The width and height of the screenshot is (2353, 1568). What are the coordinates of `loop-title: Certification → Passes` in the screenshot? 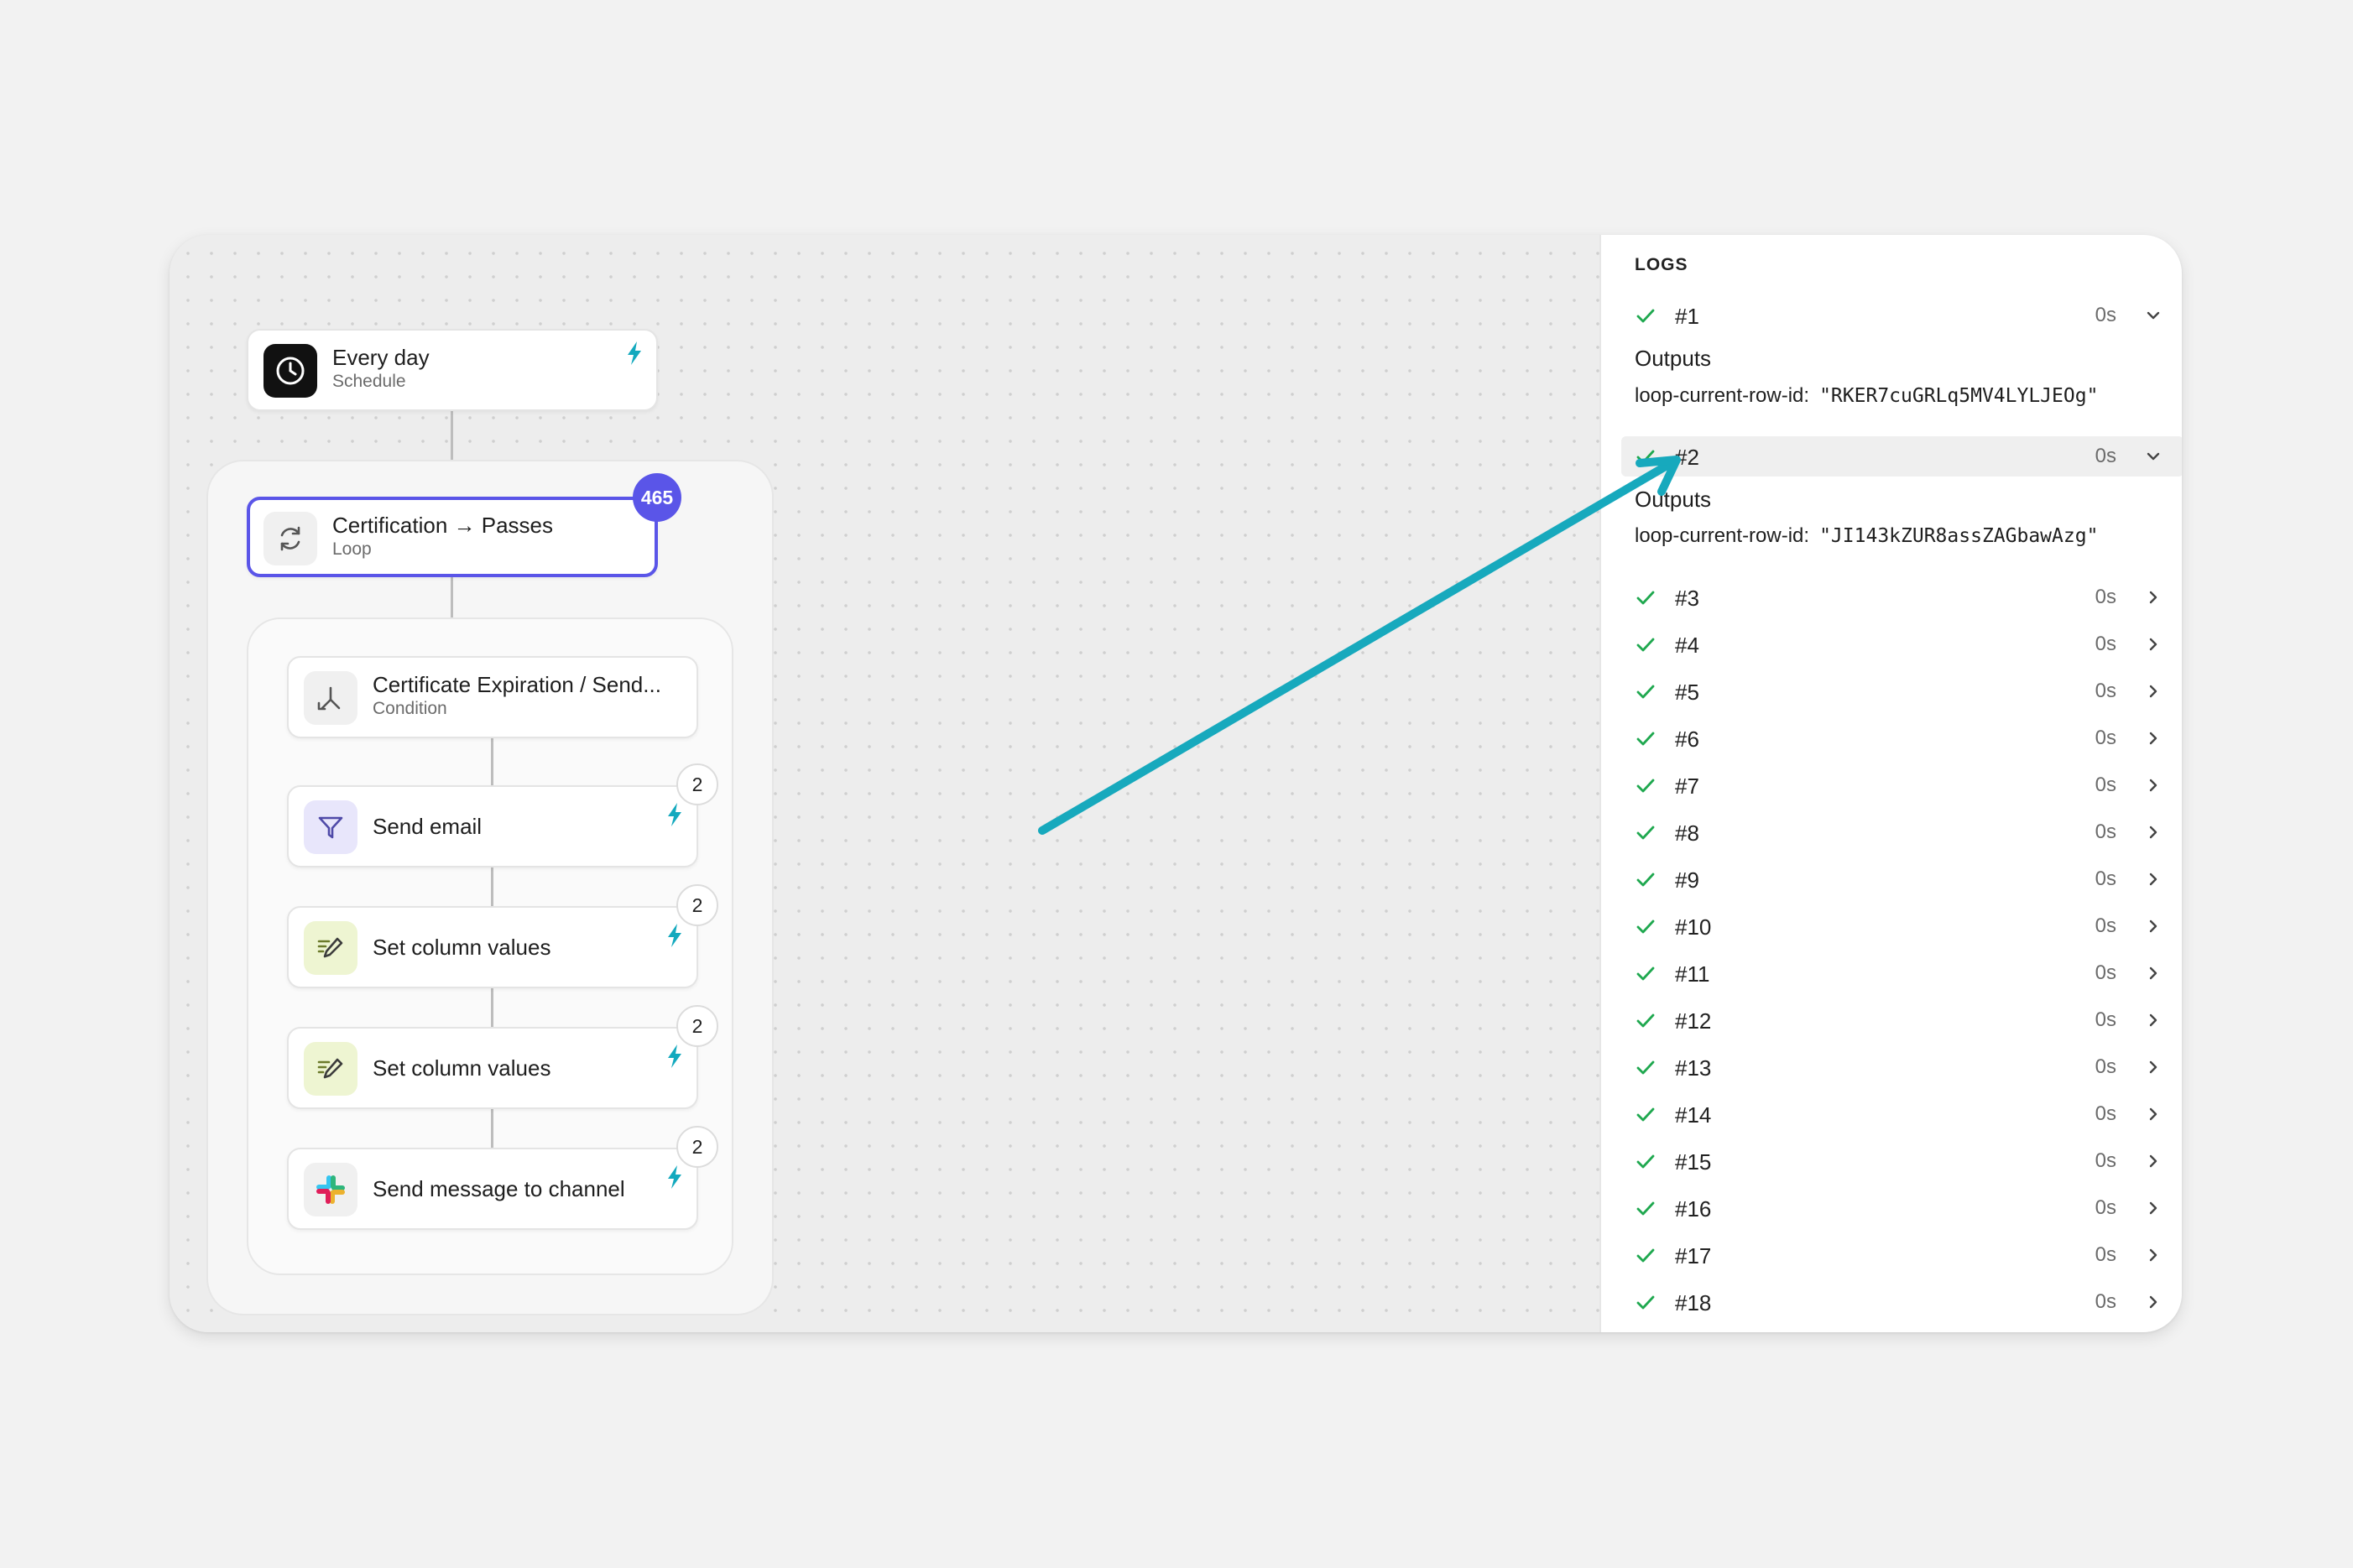 It's located at (442, 526).